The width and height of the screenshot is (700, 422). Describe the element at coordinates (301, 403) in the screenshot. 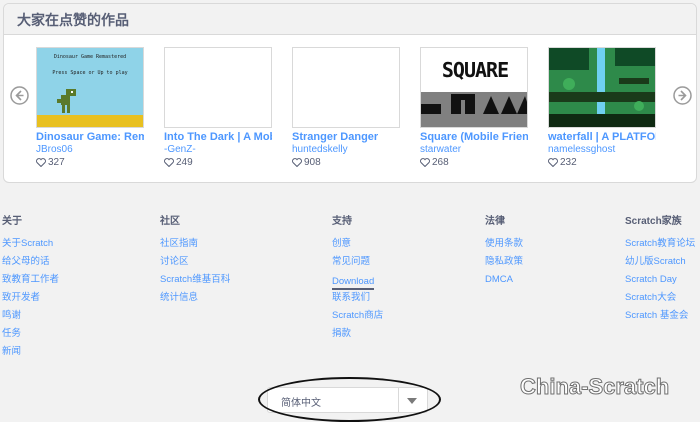

I see `language-selected-value: 简体中文` at that location.